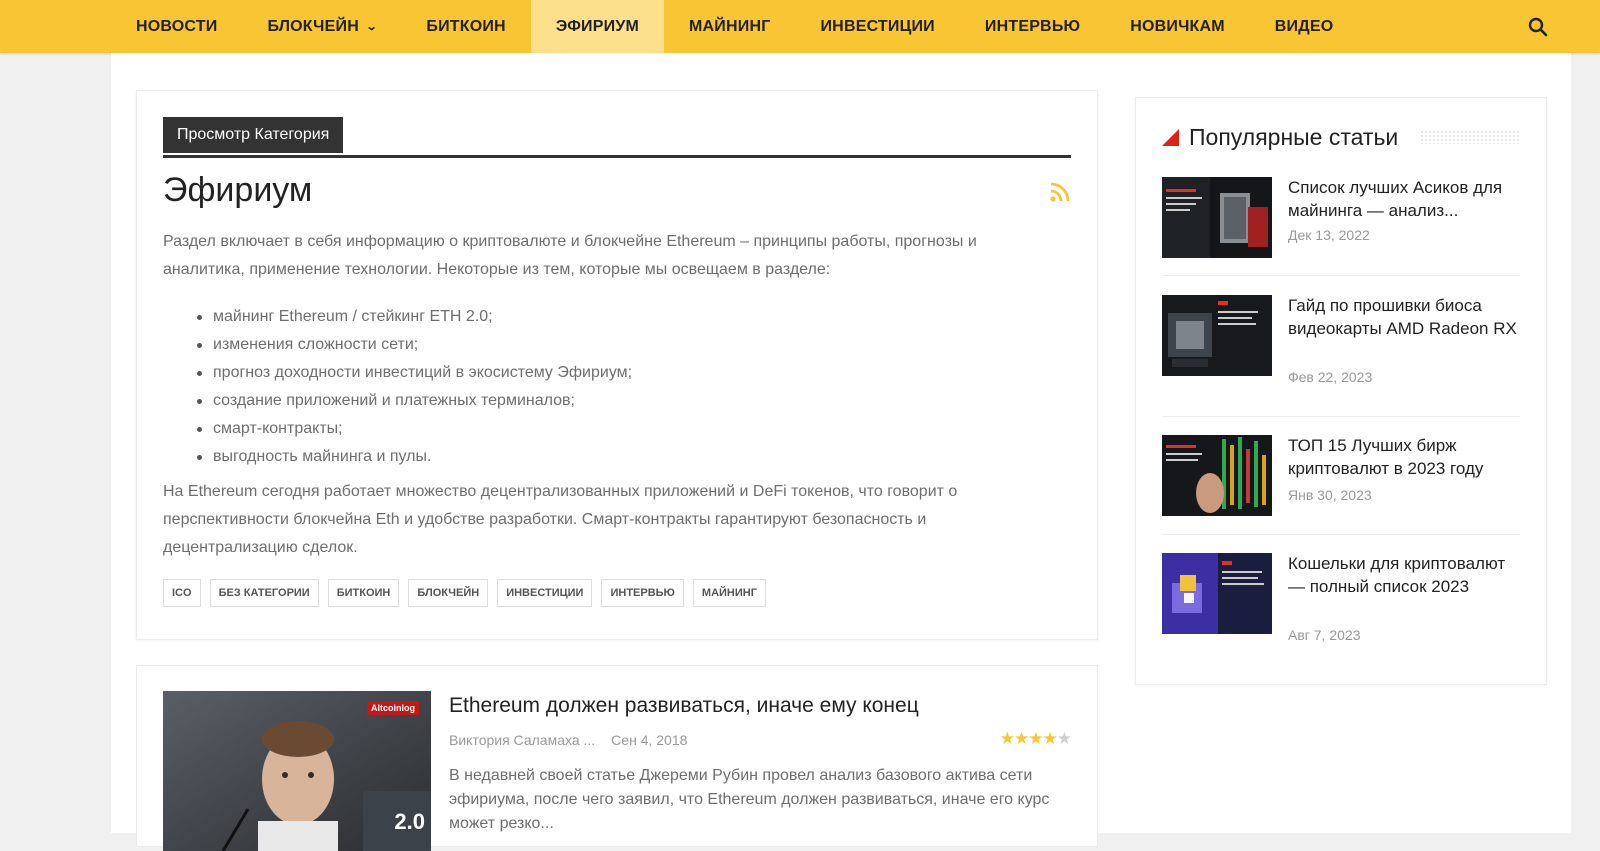  I want to click on popular-item-date: Дек 13, 2022, so click(1329, 235).